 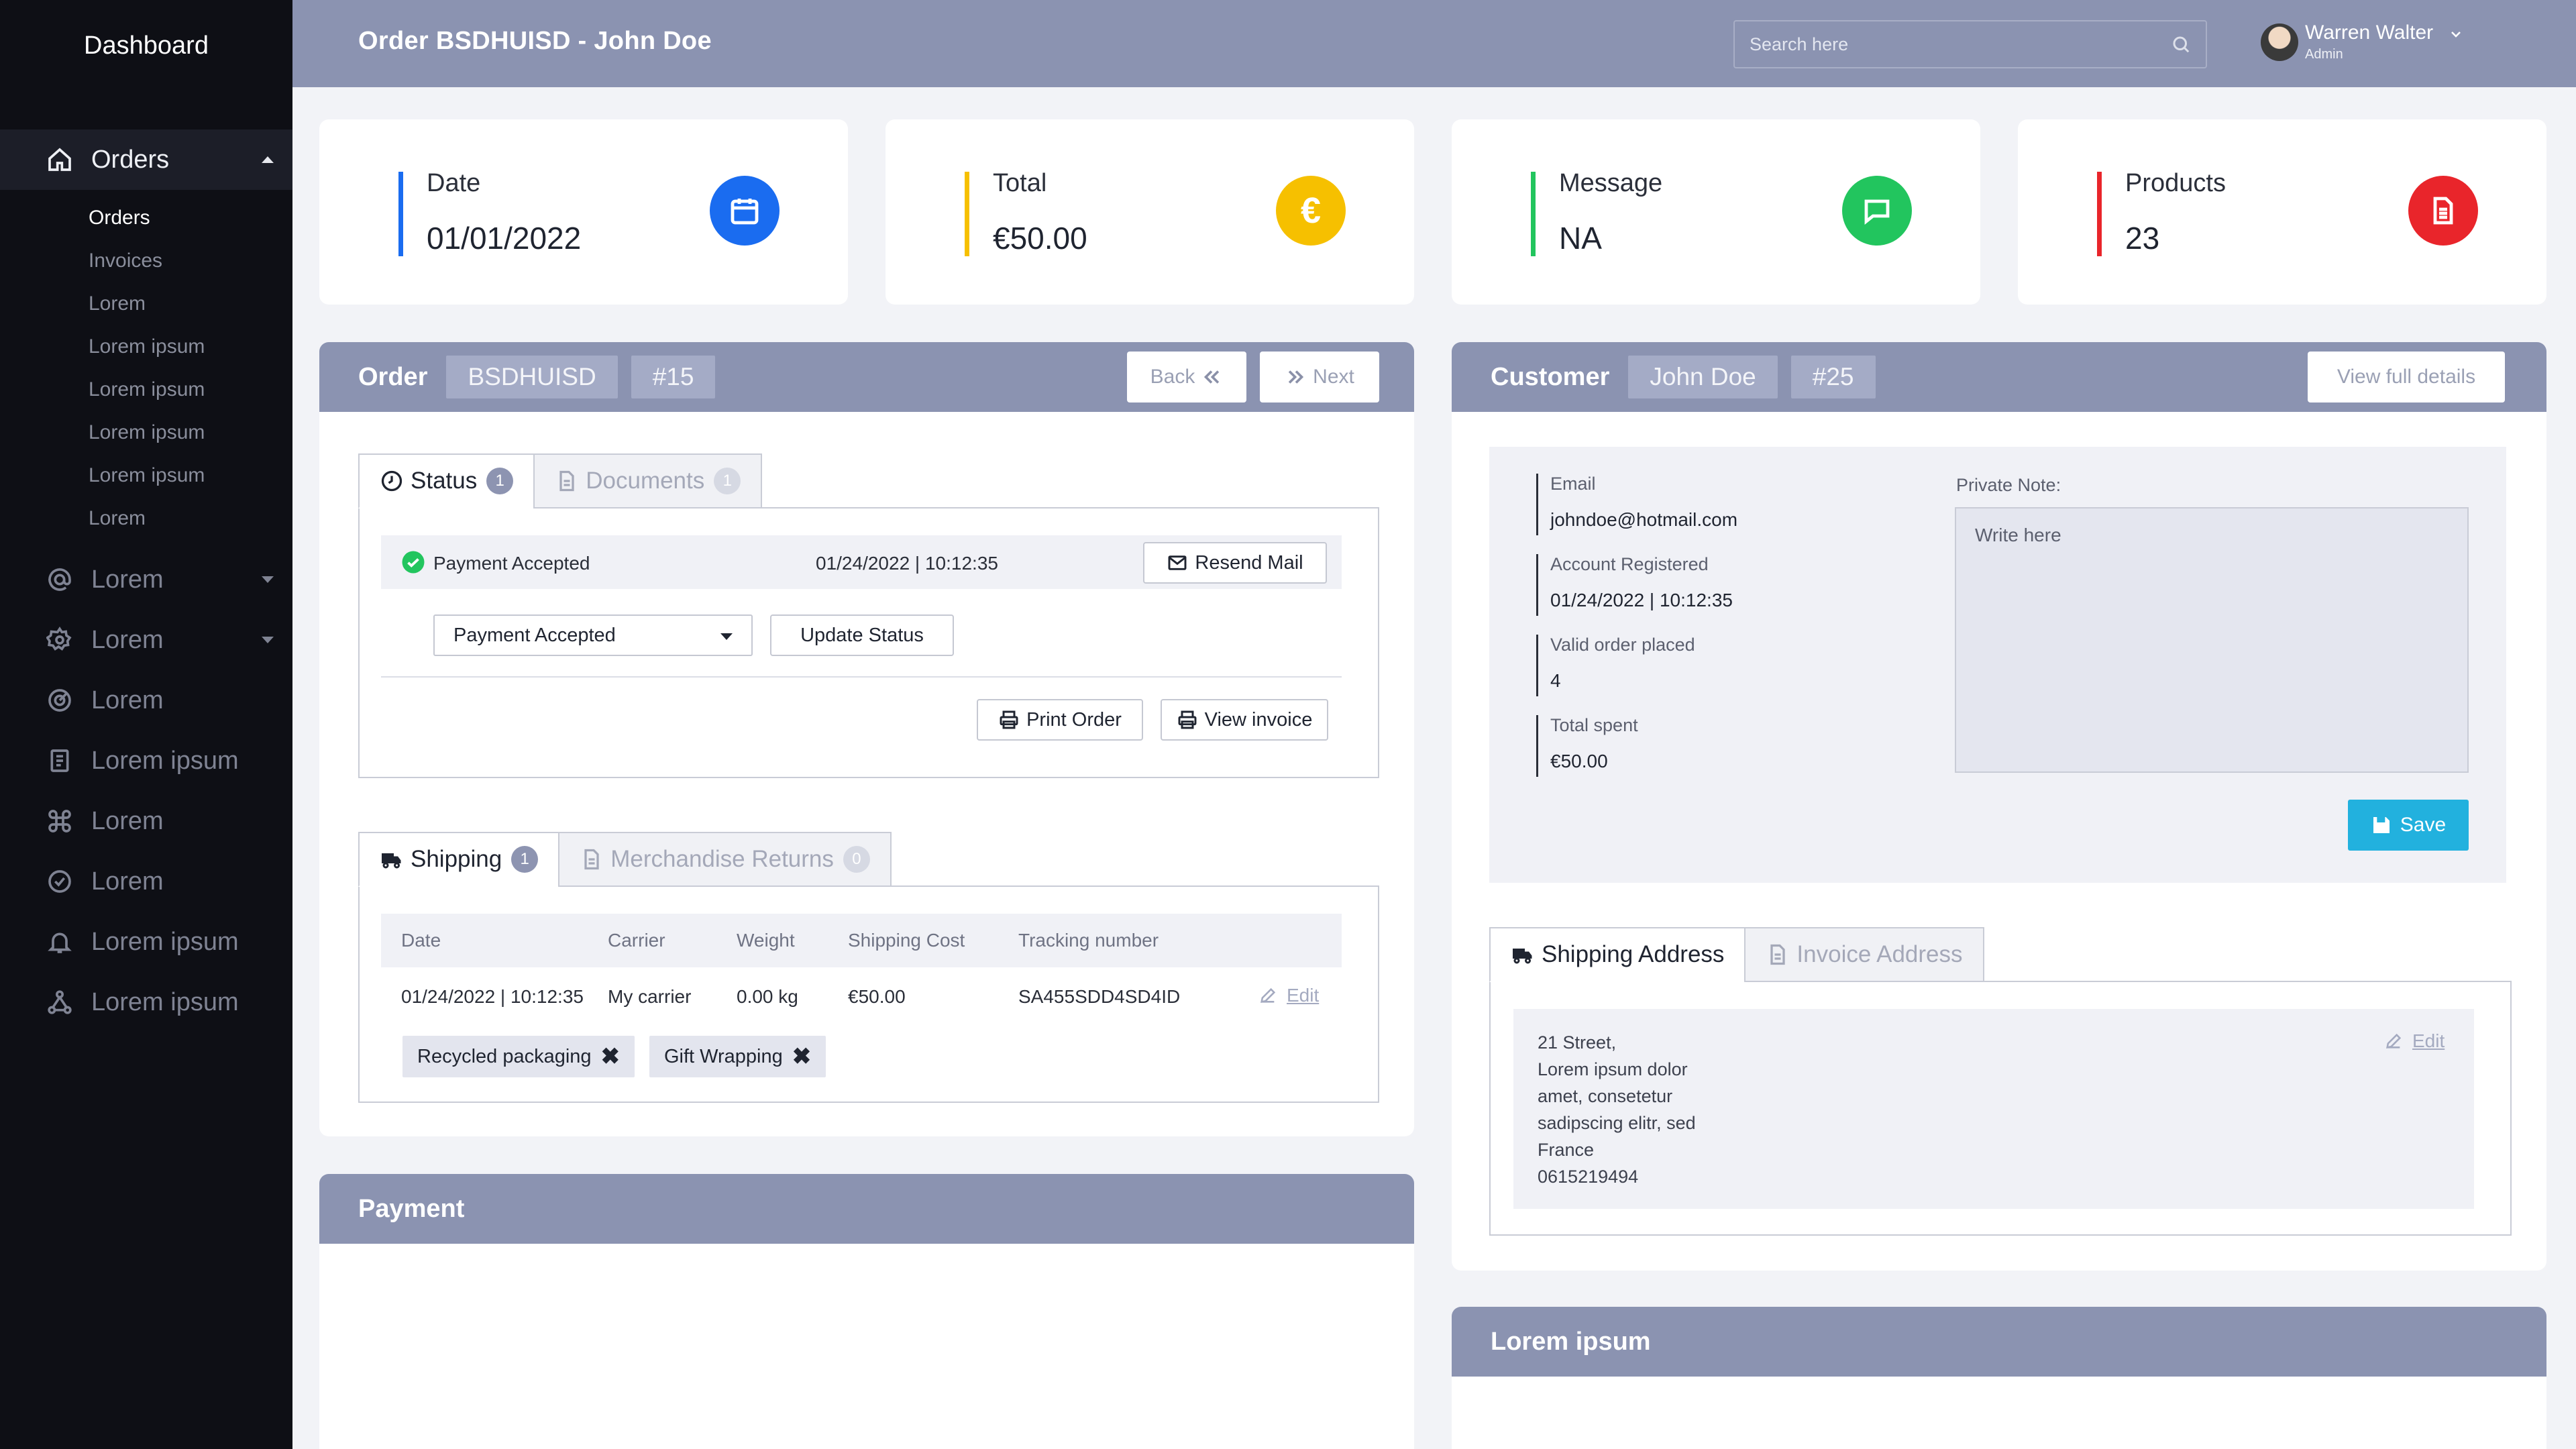 What do you see at coordinates (2018, 535) in the screenshot?
I see `note-placeholder: Write here` at bounding box center [2018, 535].